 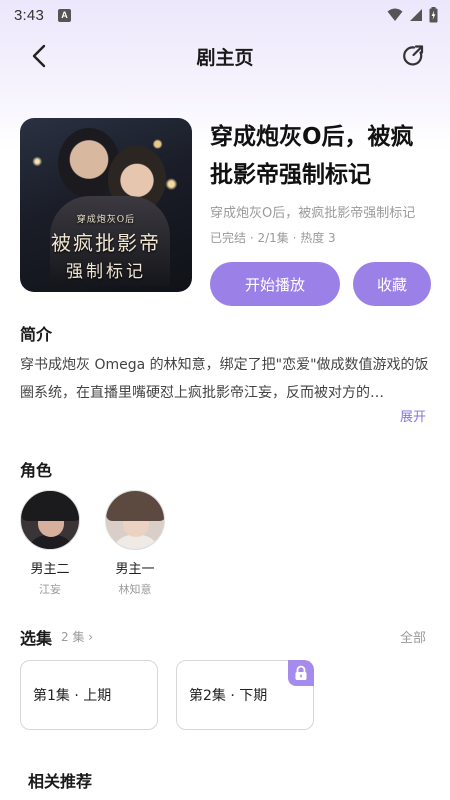 What do you see at coordinates (29, 15) in the screenshot?
I see `status-time: 3:43` at bounding box center [29, 15].